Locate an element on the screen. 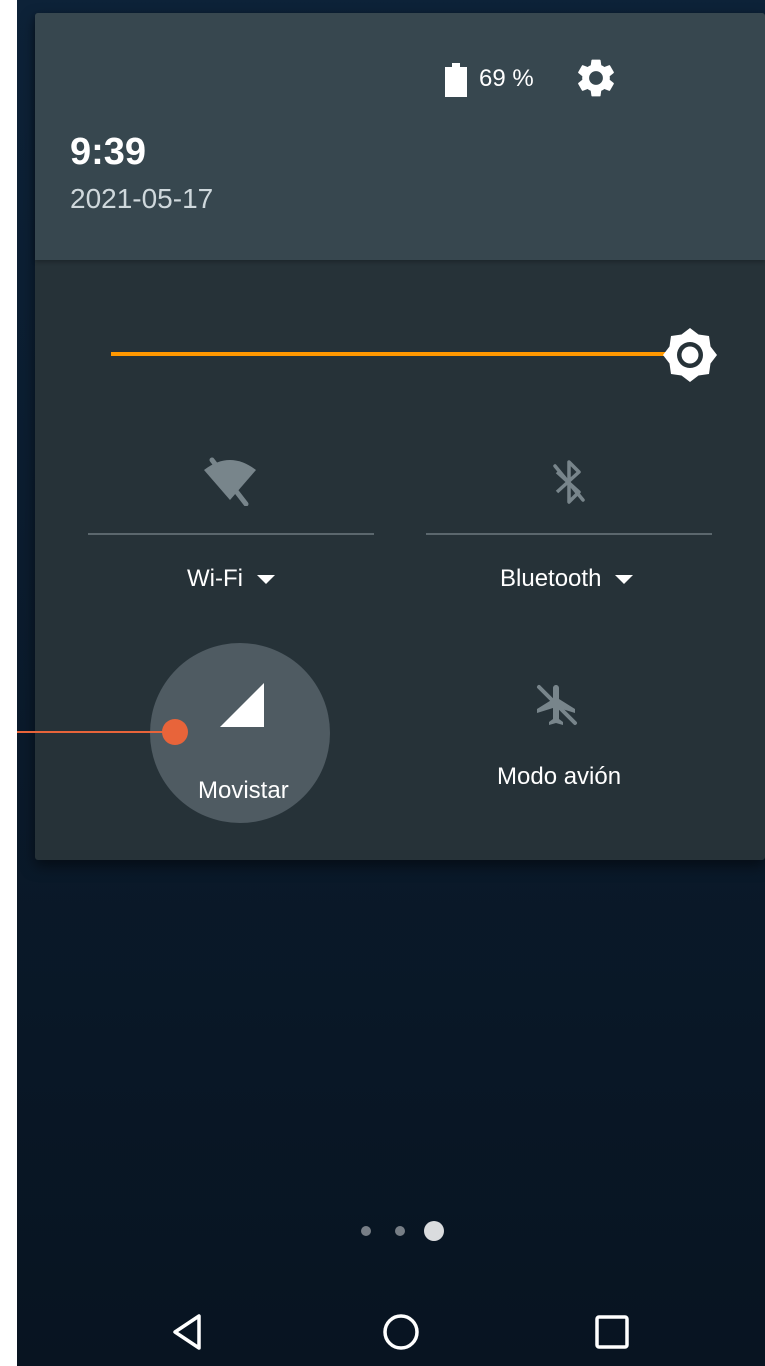 Image resolution: width=765 pixels, height=1366 pixels. battery-icon is located at coordinates (456, 80).